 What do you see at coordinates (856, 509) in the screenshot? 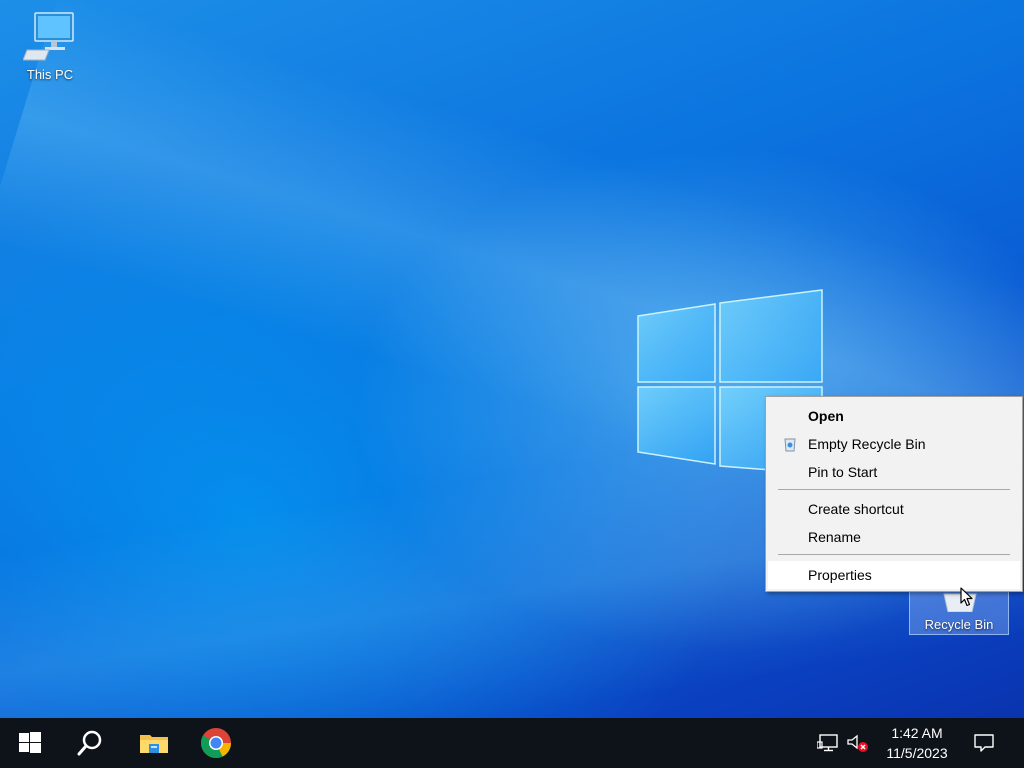
I see `menu-item-label: Create shortcut` at bounding box center [856, 509].